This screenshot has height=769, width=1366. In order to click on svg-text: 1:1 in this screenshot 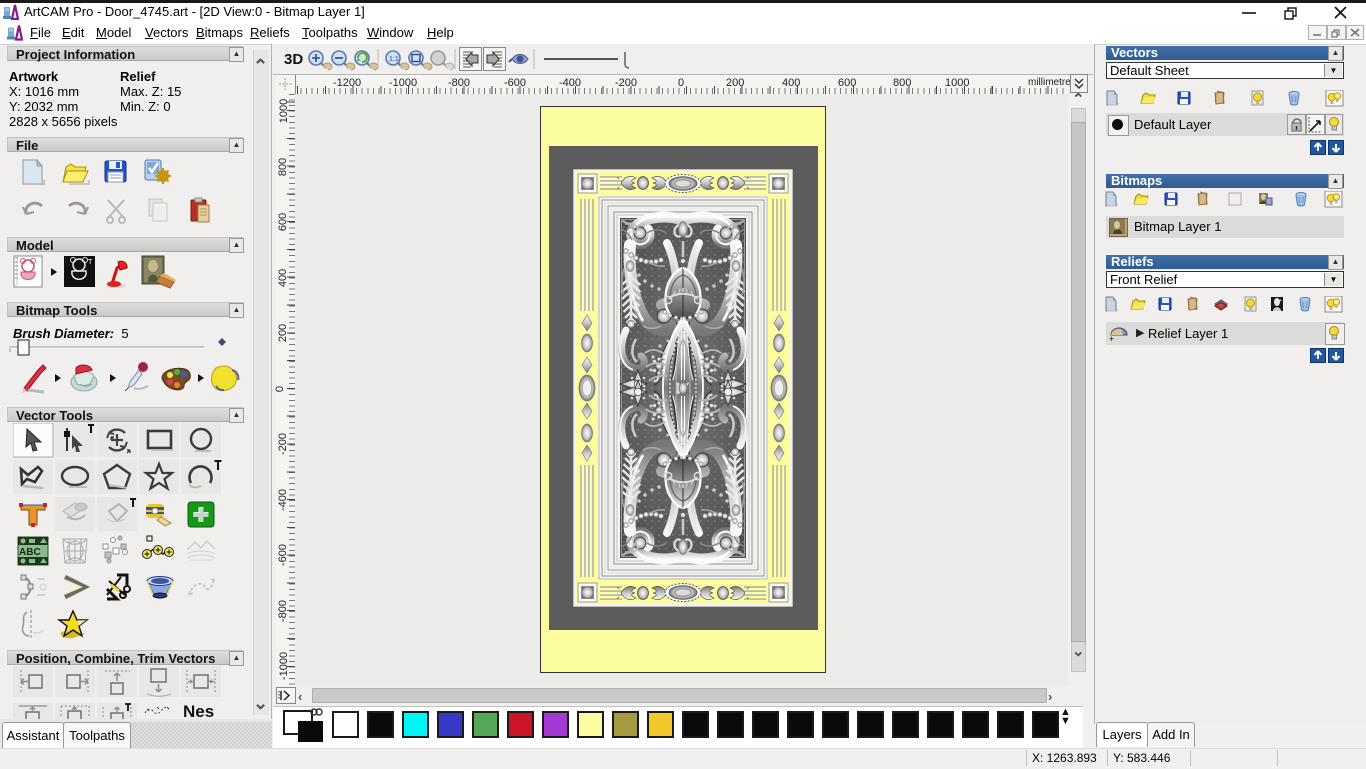, I will do `click(394, 59)`.